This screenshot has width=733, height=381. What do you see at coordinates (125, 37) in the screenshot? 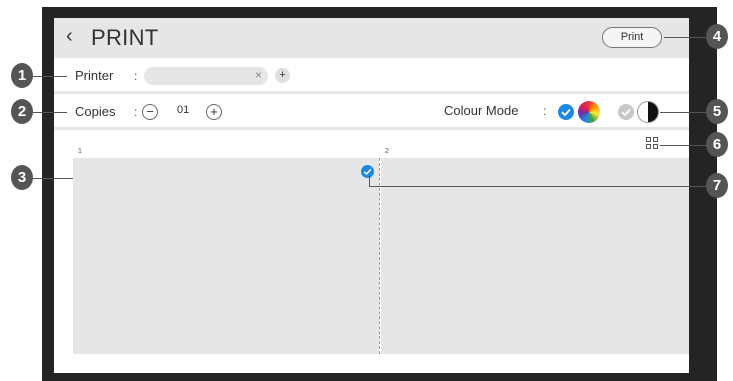
I see `page-title: PRINT` at bounding box center [125, 37].